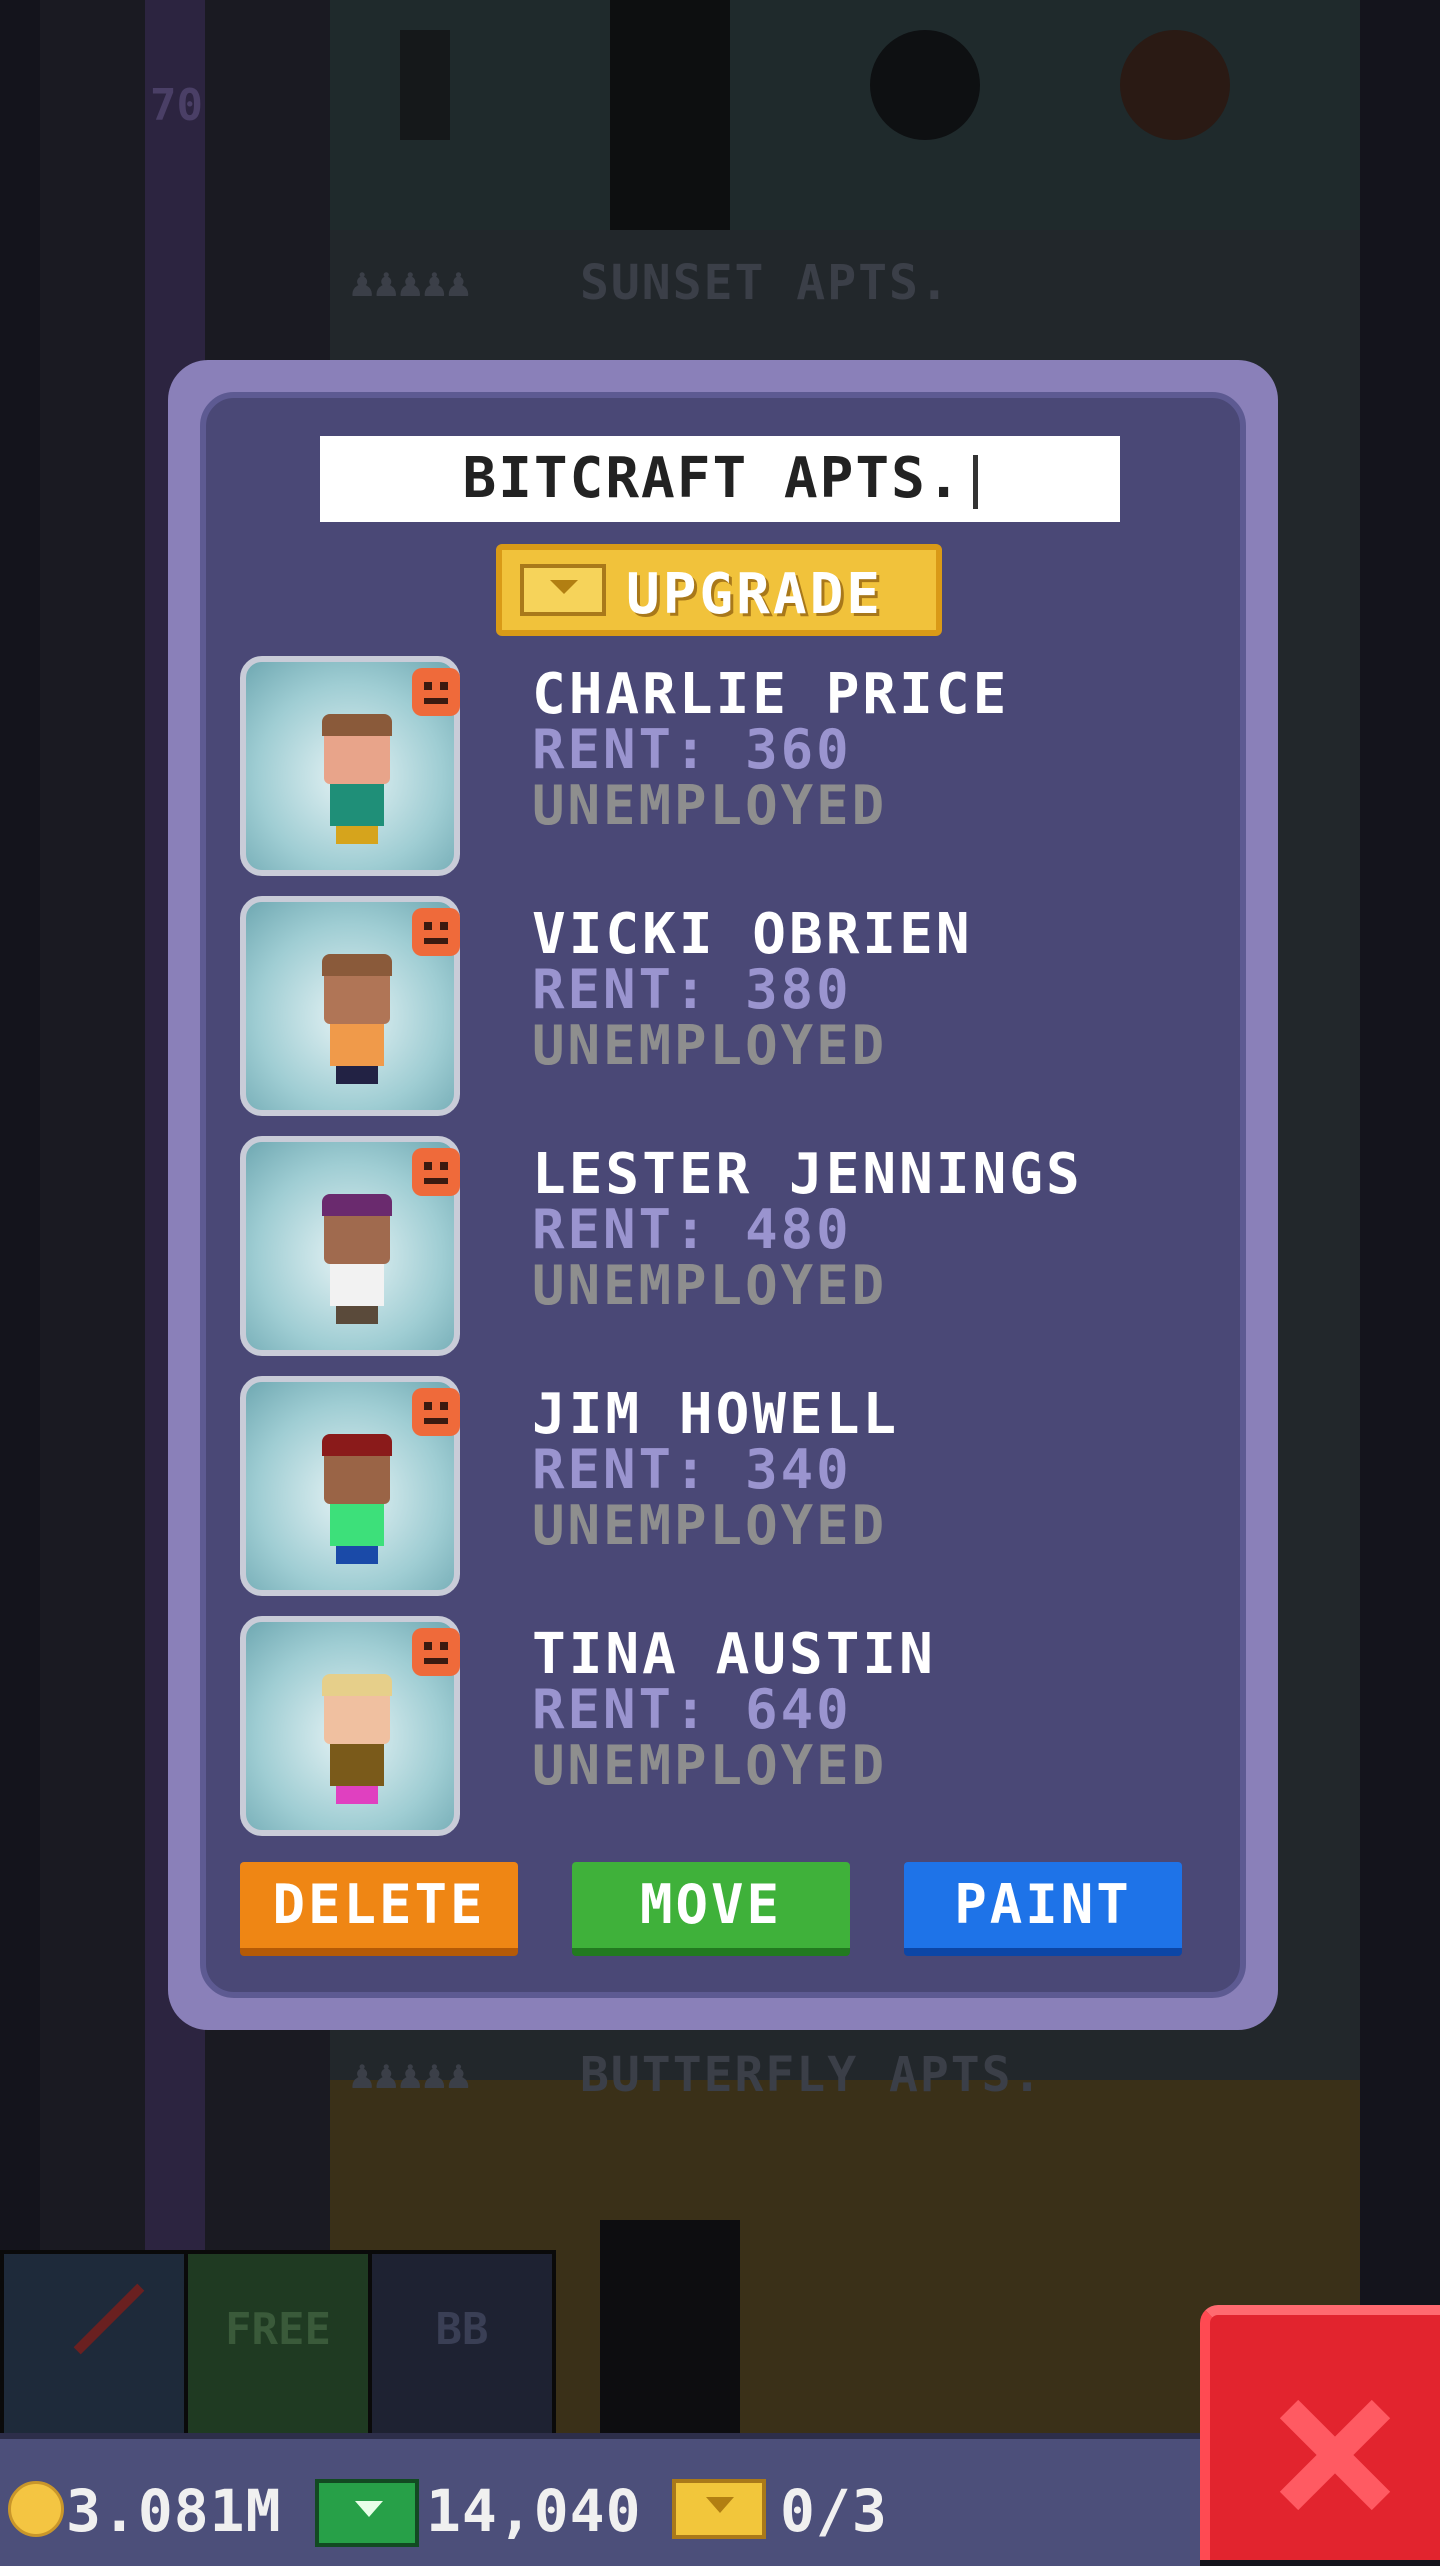 The height and width of the screenshot is (2566, 1440). Describe the element at coordinates (174, 2511) in the screenshot. I see `coins-value: 3.081M` at that location.